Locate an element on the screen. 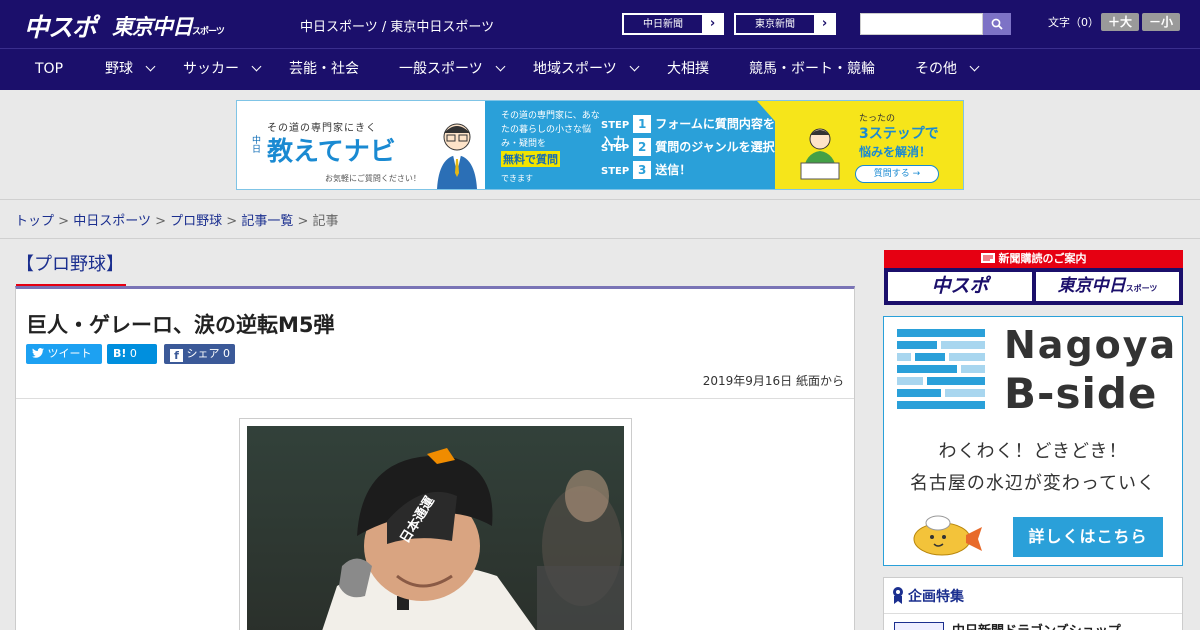 Image resolution: width=1200 pixels, height=630 pixels. breadcrumb-chunichi-sports: 中日スポーツ is located at coordinates (112, 221).